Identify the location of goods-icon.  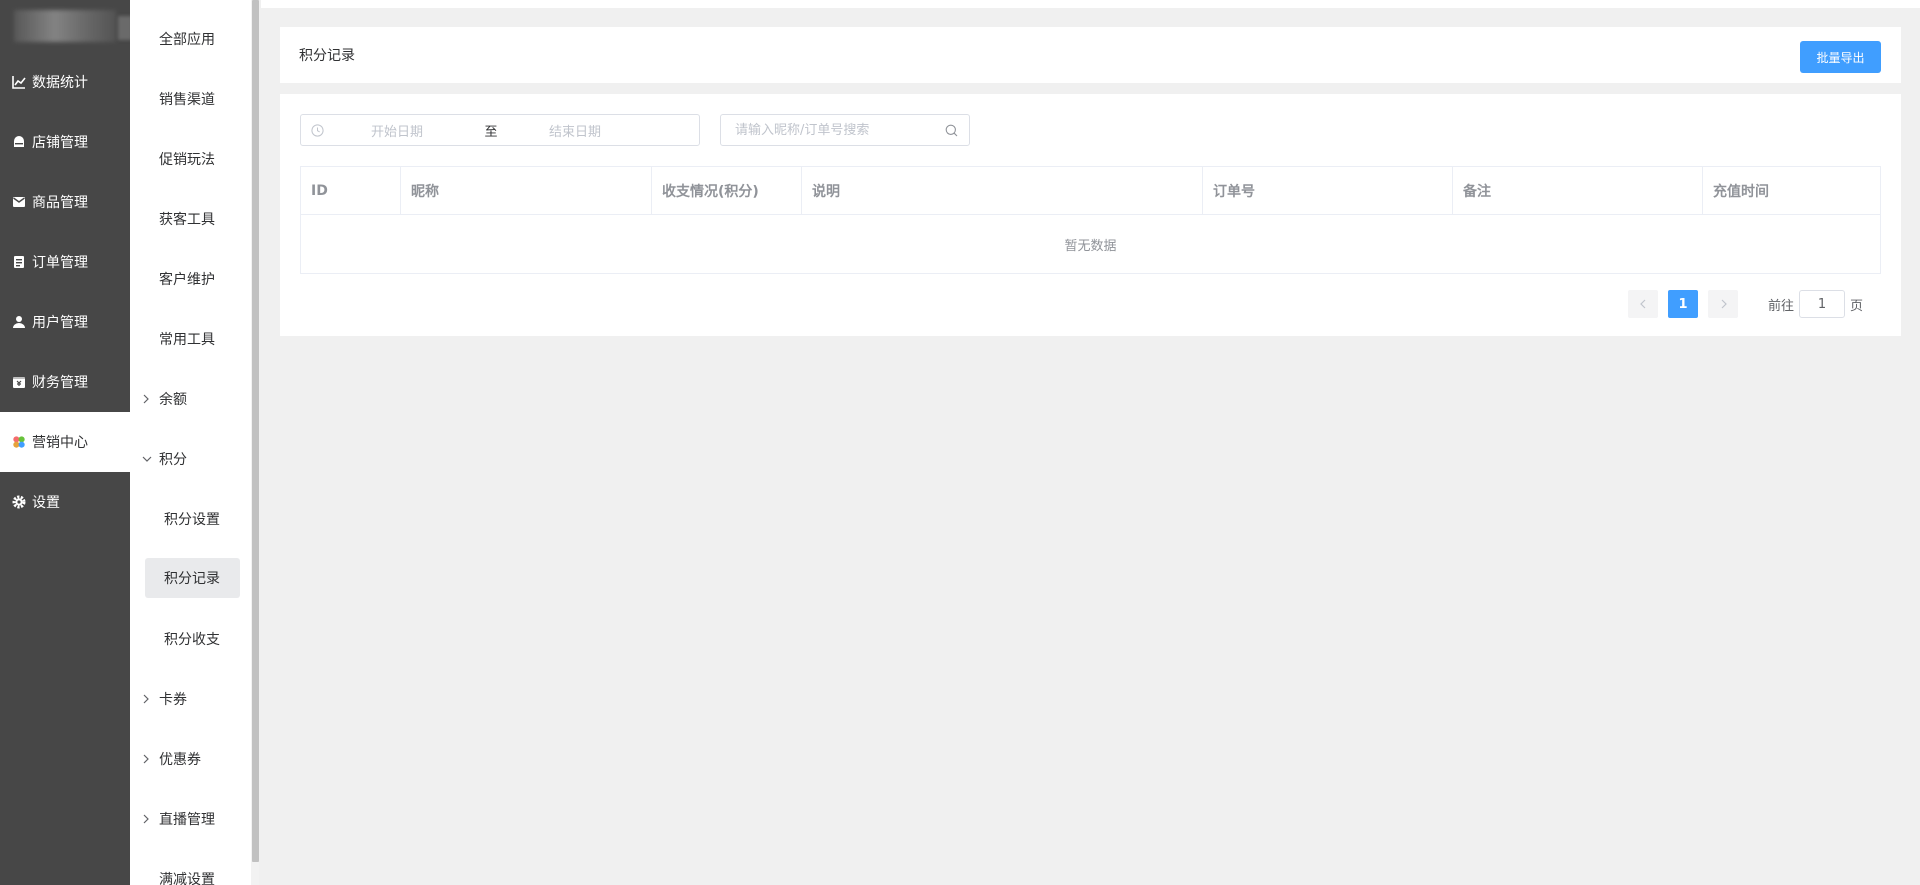
(19, 202).